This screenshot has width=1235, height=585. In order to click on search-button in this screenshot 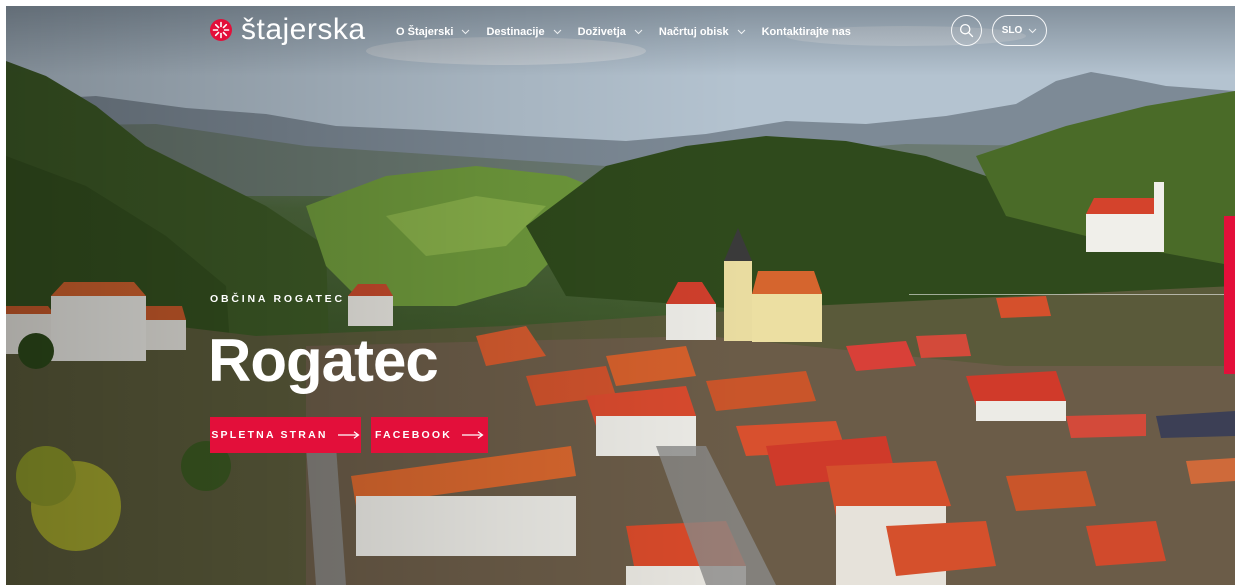, I will do `click(966, 30)`.